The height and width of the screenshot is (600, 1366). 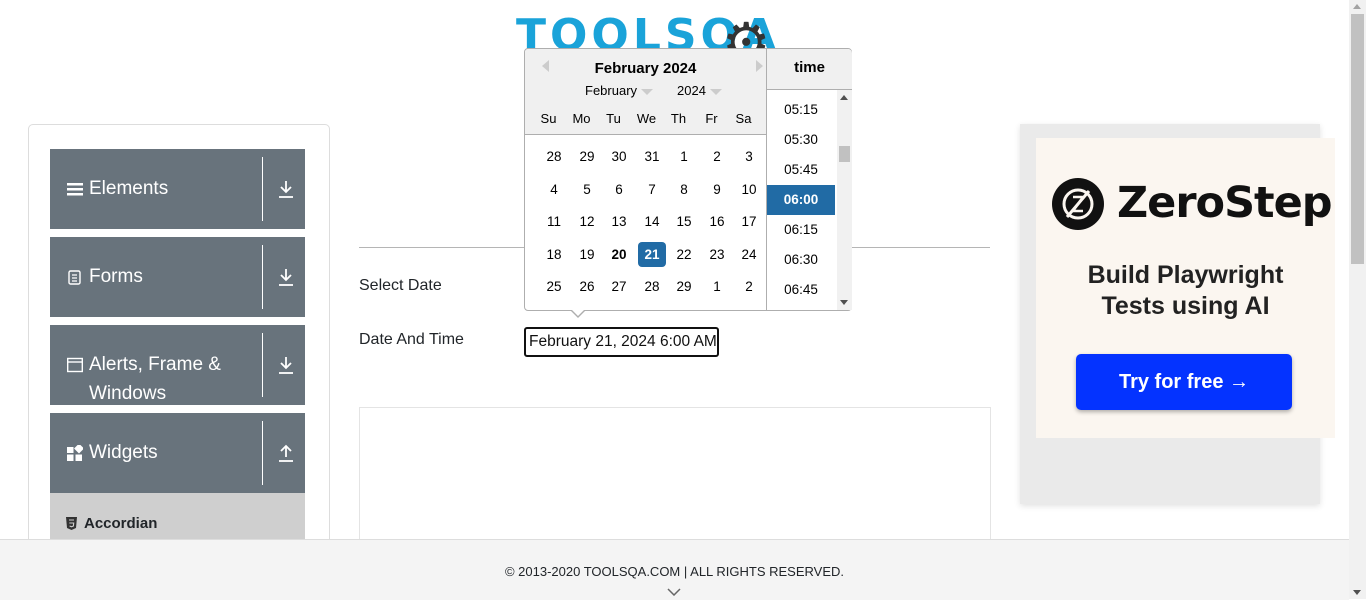 I want to click on calendar-day: 23, so click(x=717, y=254).